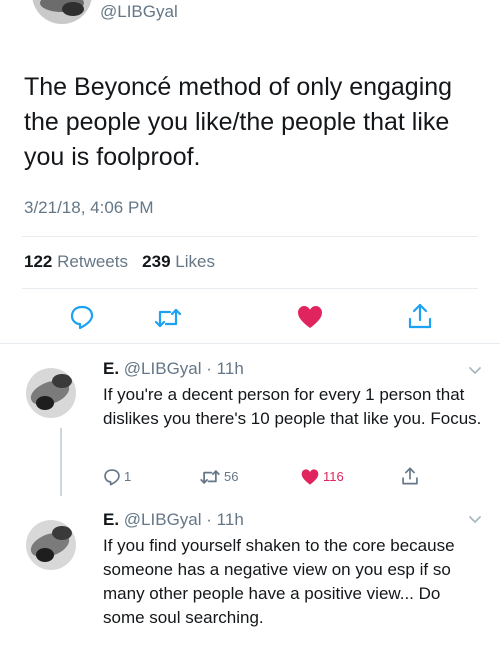  Describe the element at coordinates (62, 12) in the screenshot. I see `author-avatar` at that location.